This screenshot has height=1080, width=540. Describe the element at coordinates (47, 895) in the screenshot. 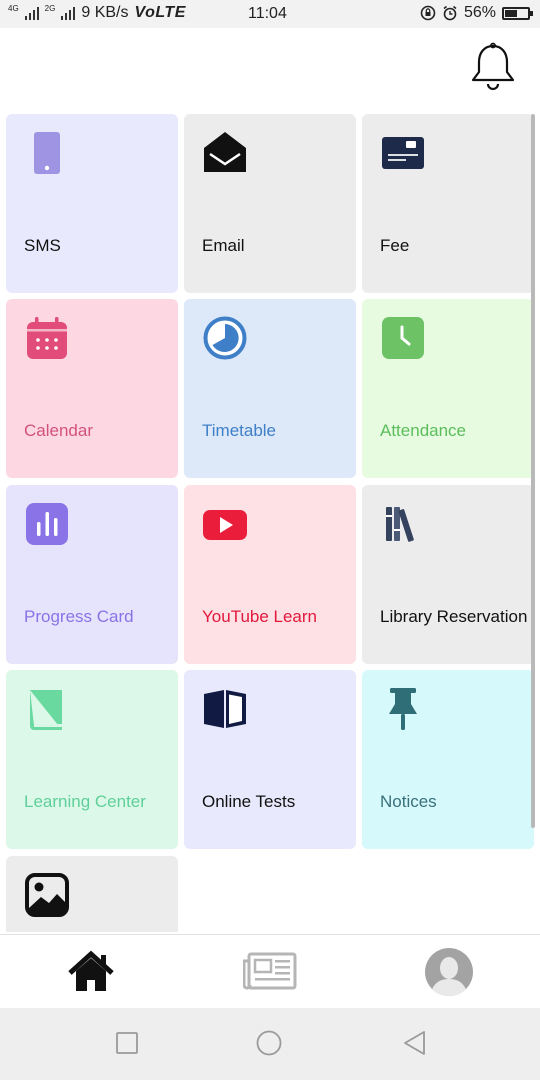

I see `image-icon` at that location.